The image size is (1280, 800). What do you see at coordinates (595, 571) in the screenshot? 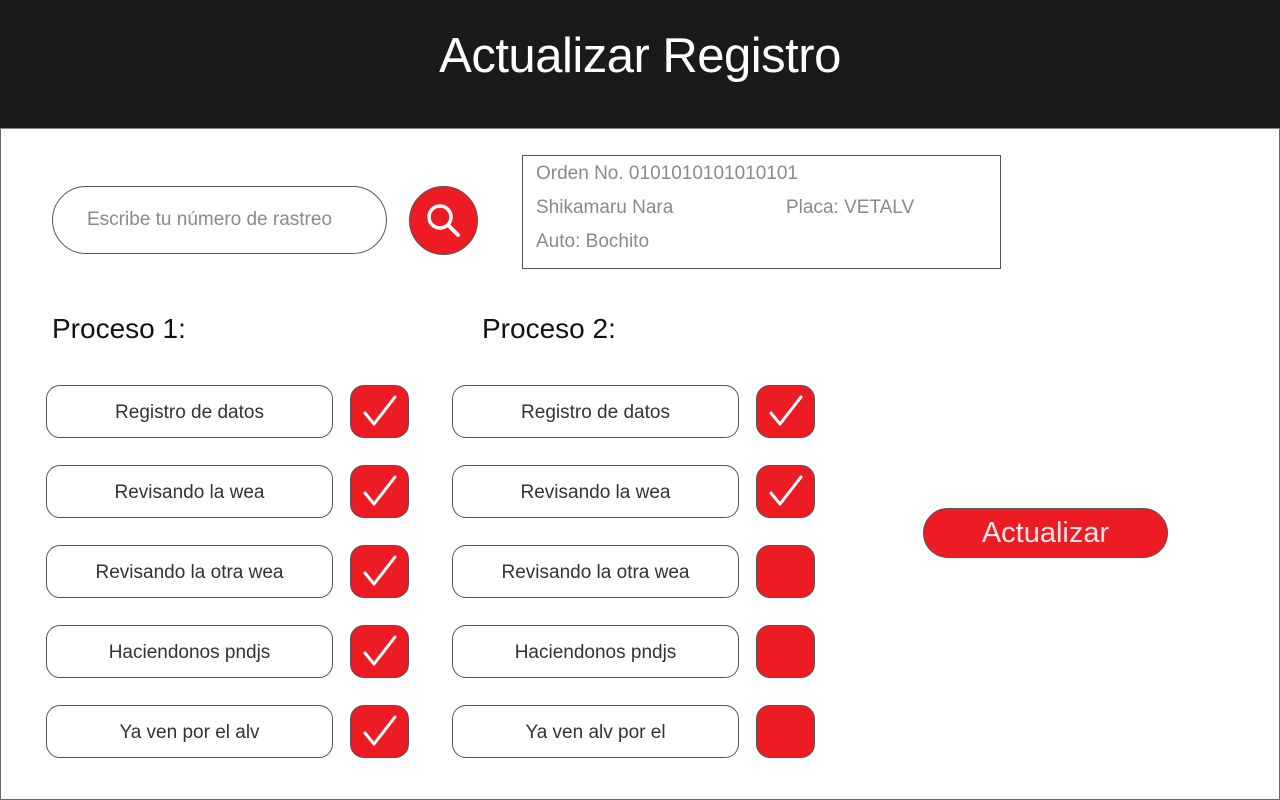
I see `proceso-2-step: Revisando la otra wea` at bounding box center [595, 571].